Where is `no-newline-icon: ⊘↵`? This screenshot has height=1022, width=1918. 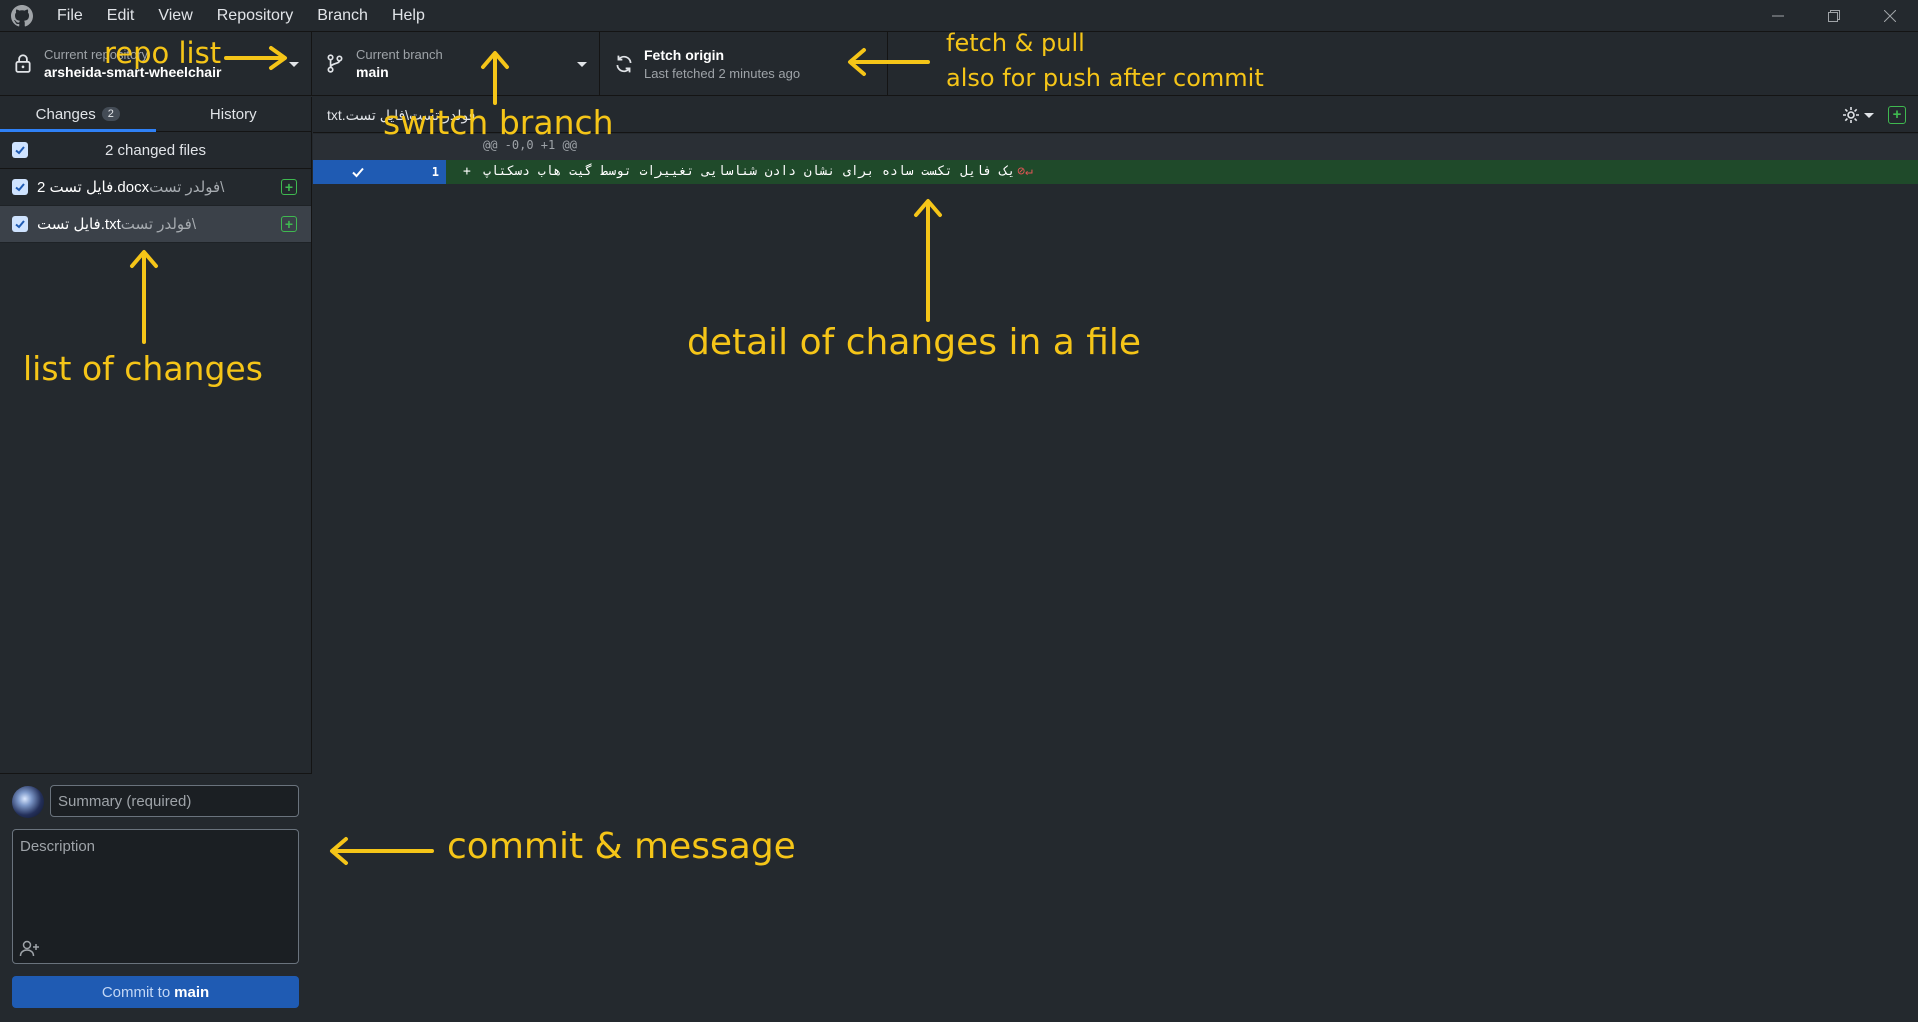 no-newline-icon: ⊘↵ is located at coordinates (1025, 171).